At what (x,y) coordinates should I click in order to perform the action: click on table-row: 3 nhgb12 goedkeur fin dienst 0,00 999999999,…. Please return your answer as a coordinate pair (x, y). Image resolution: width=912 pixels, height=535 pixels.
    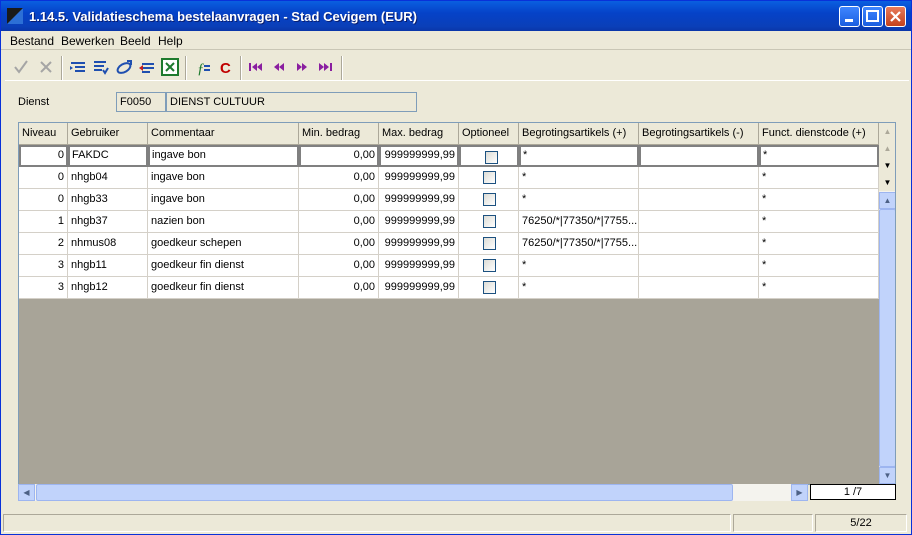
    Looking at the image, I should click on (449, 288).